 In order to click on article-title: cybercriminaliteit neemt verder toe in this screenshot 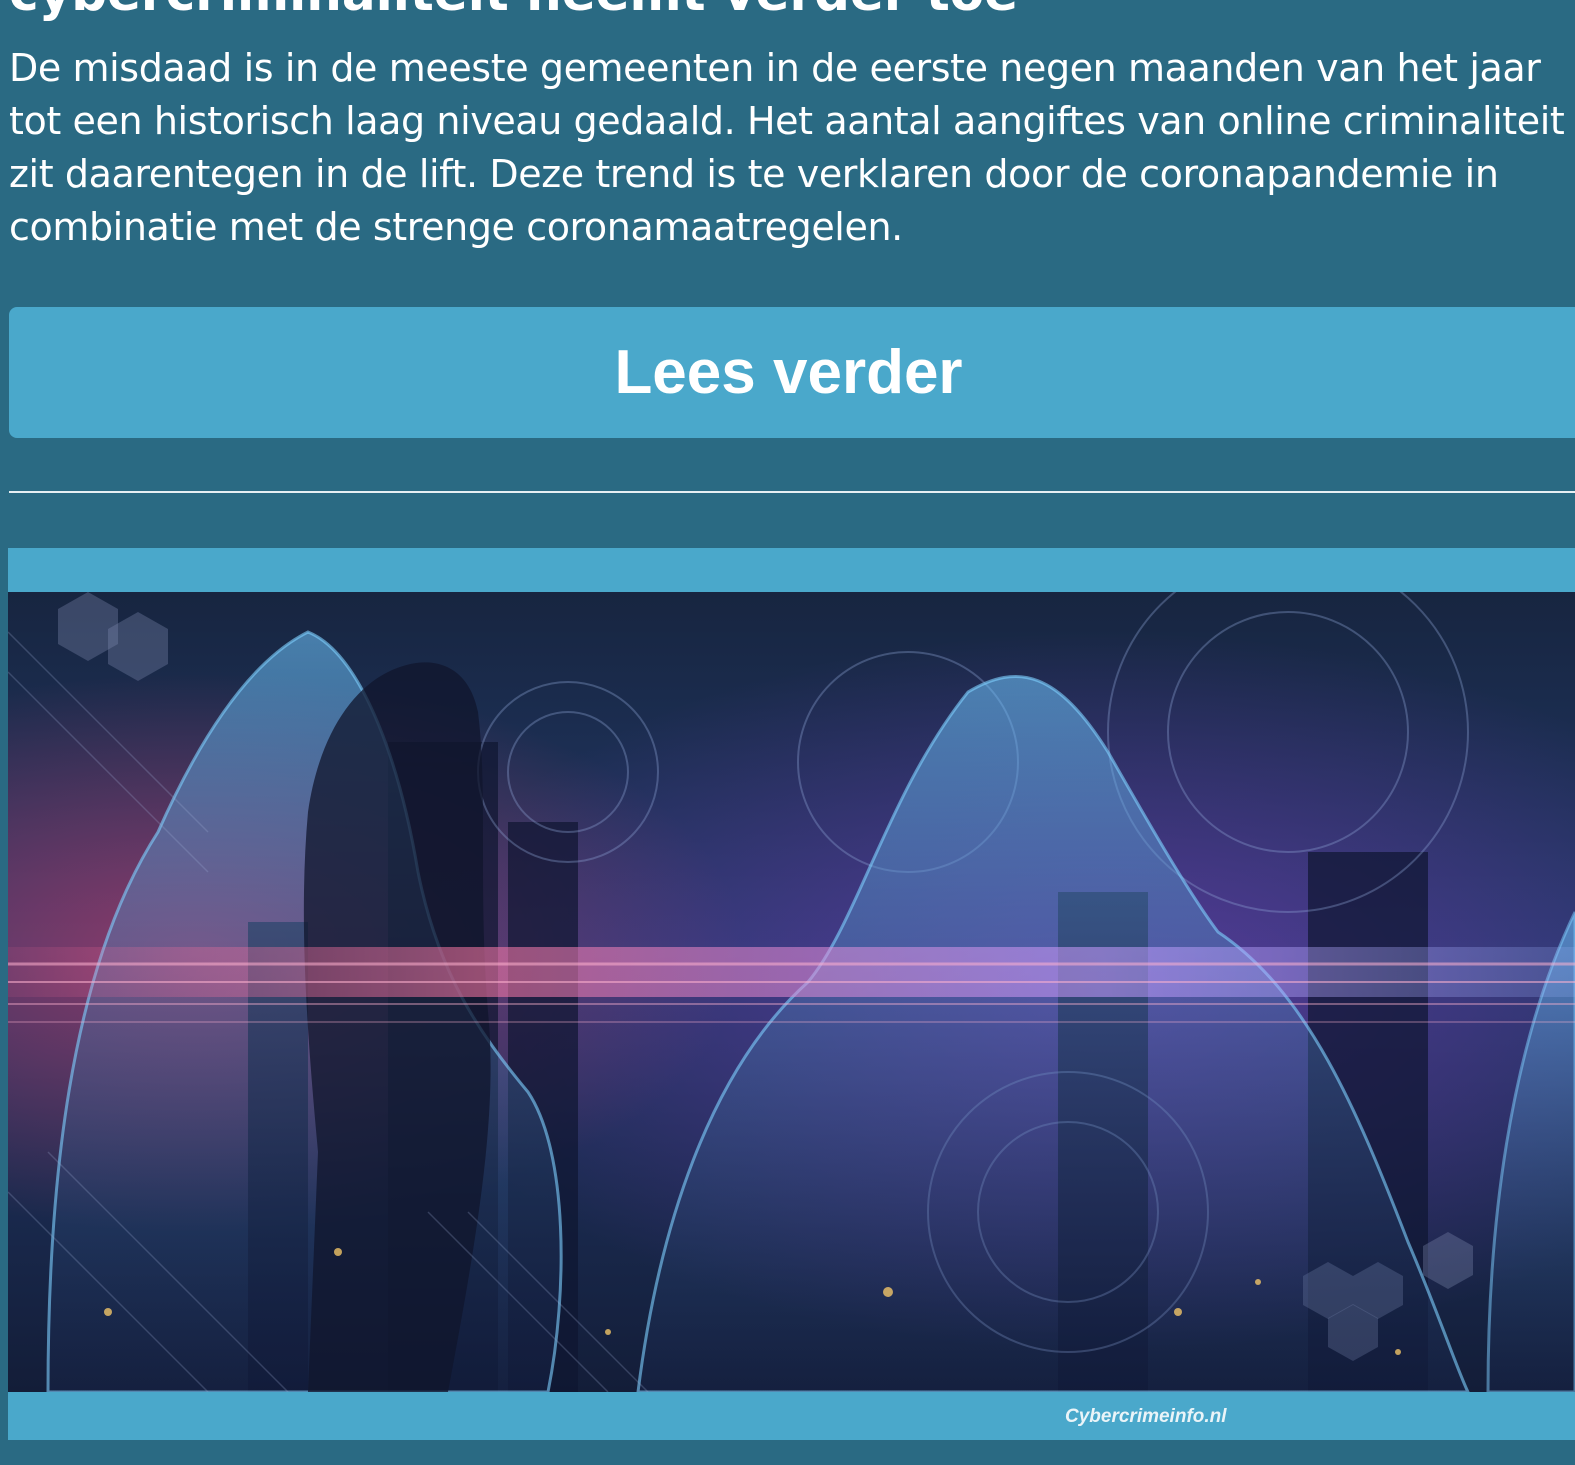, I will do `click(513, 9)`.